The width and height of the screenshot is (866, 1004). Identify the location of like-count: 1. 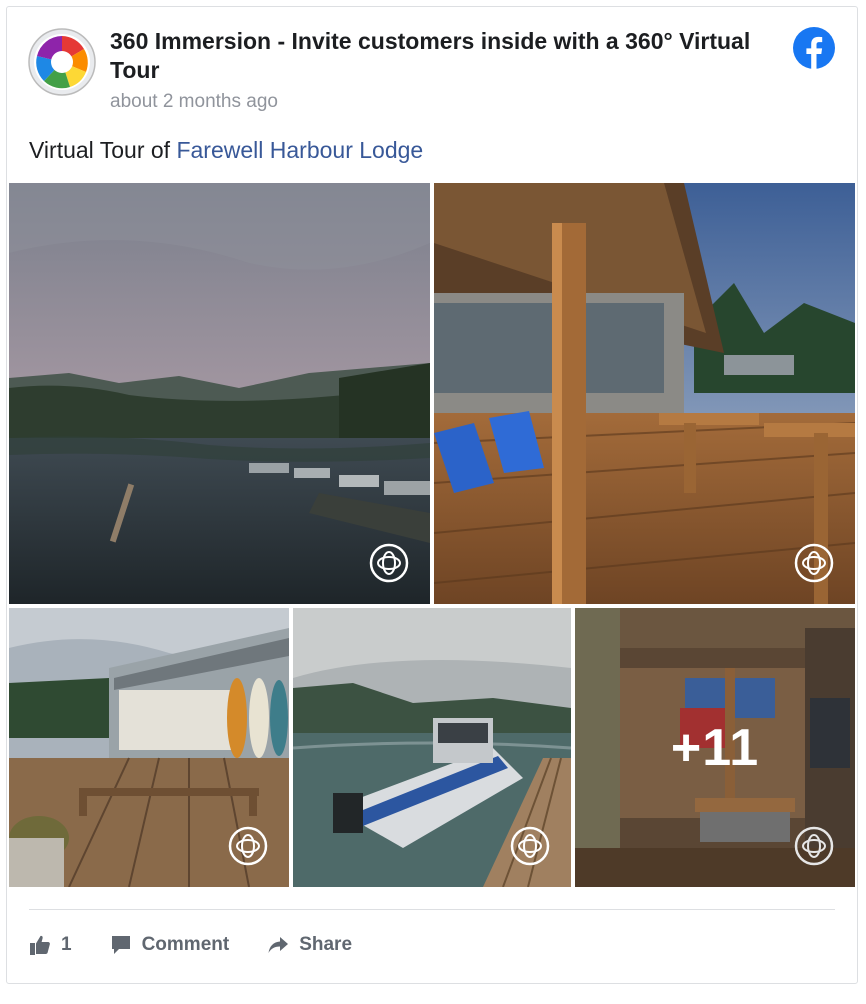
(66, 944).